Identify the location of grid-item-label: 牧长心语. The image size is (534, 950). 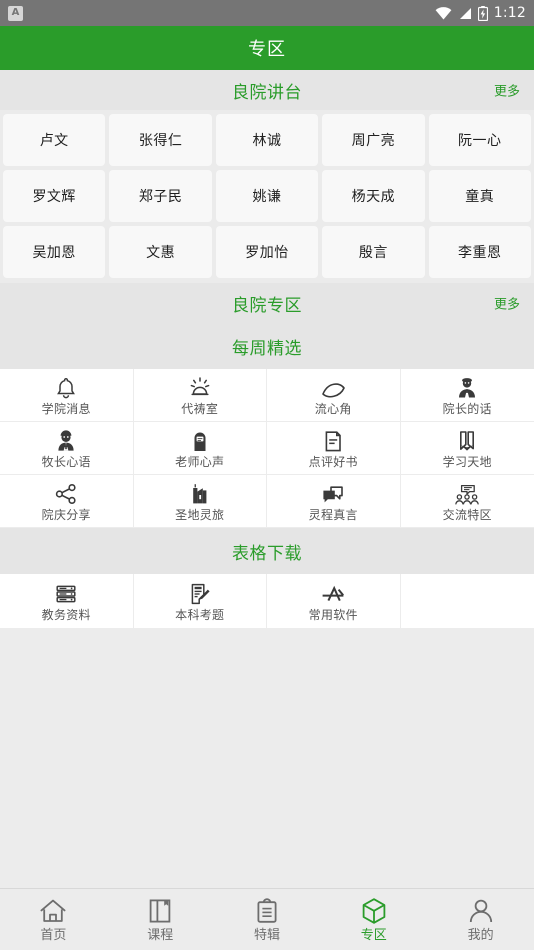
(66, 461).